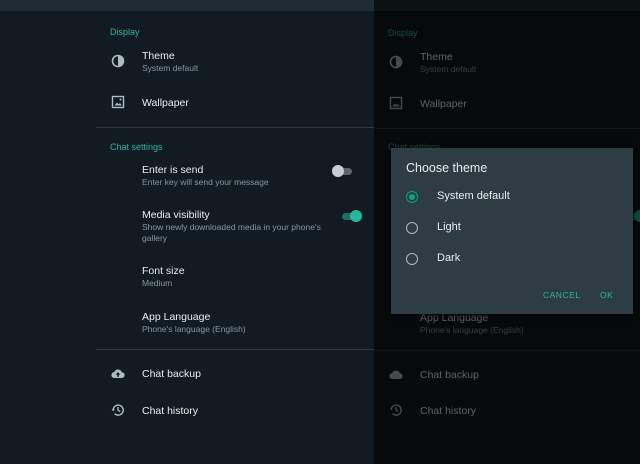 The image size is (640, 464). What do you see at coordinates (163, 271) in the screenshot?
I see `font-size-title: Font size` at bounding box center [163, 271].